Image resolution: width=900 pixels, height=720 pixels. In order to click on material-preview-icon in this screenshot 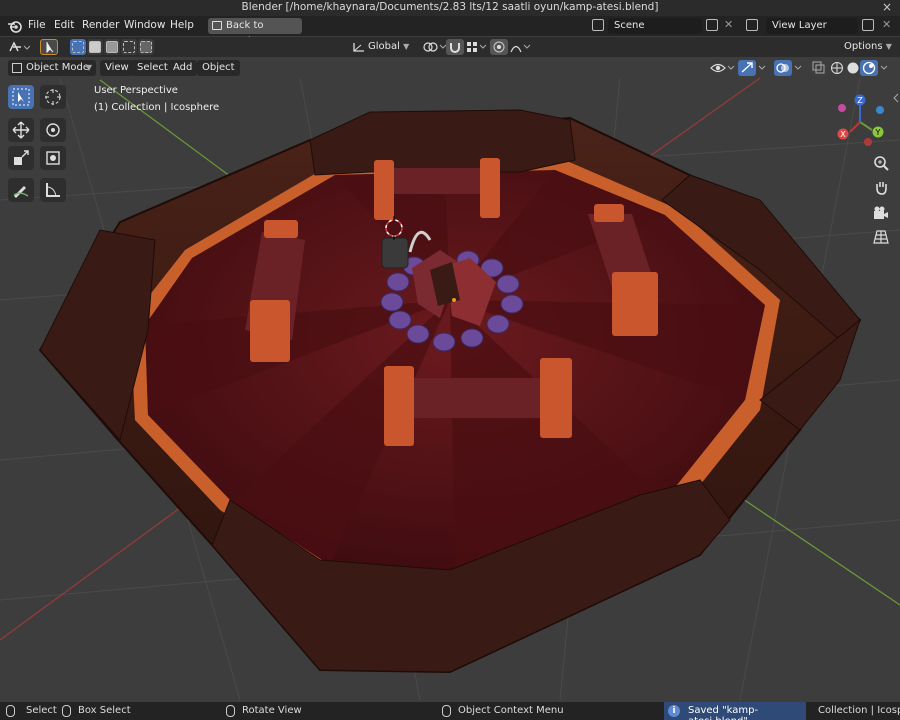, I will do `click(869, 68)`.